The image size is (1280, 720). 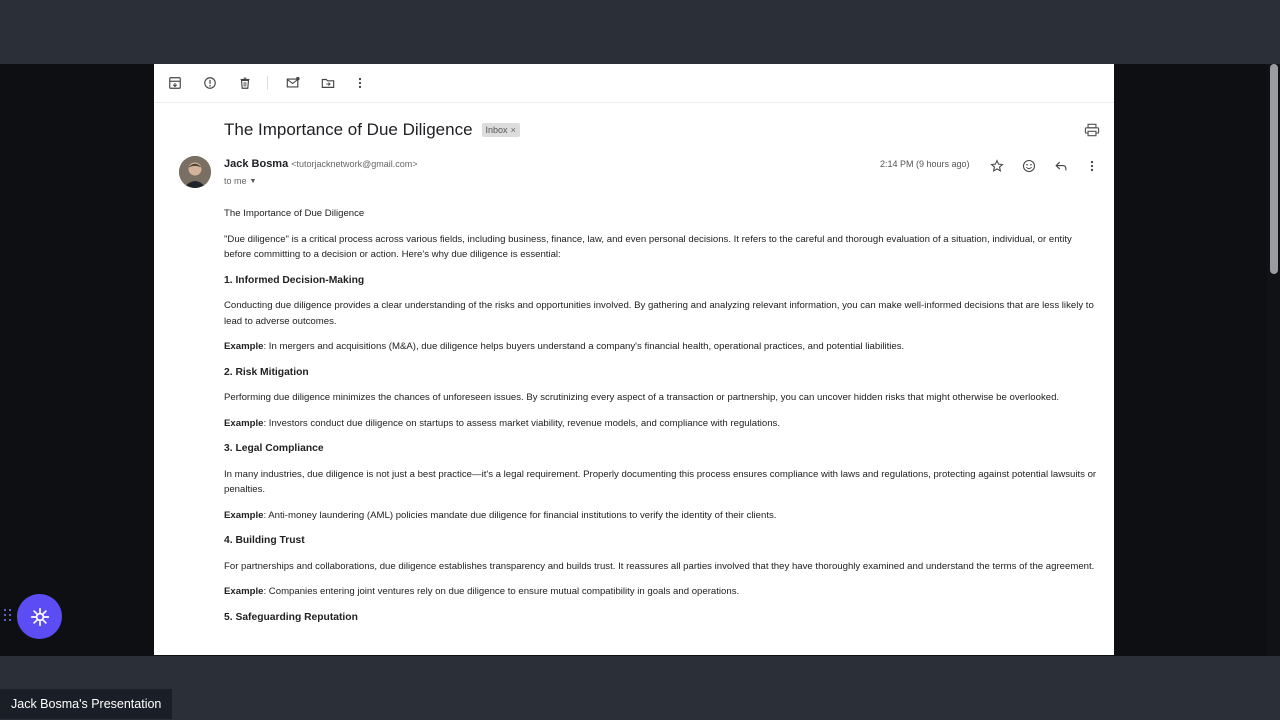 I want to click on star-icon, so click(x=997, y=166).